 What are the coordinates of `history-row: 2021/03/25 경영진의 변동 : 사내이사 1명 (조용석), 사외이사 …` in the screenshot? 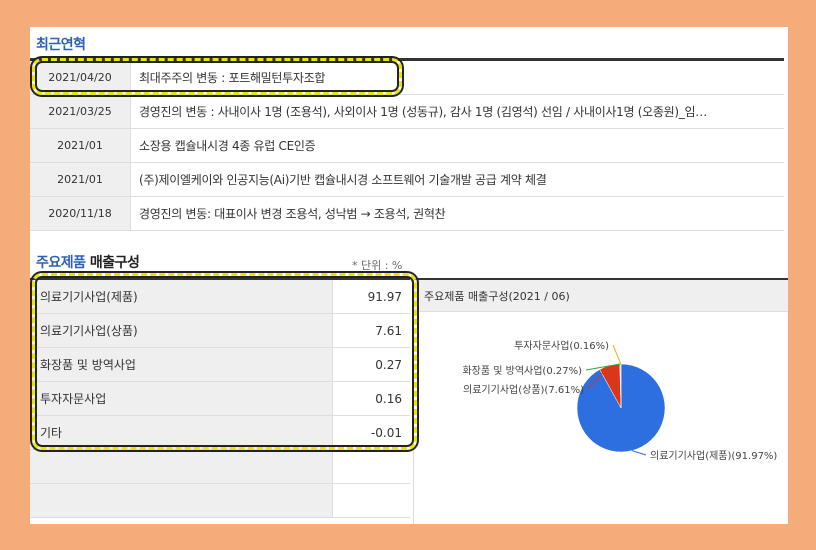 It's located at (407, 112).